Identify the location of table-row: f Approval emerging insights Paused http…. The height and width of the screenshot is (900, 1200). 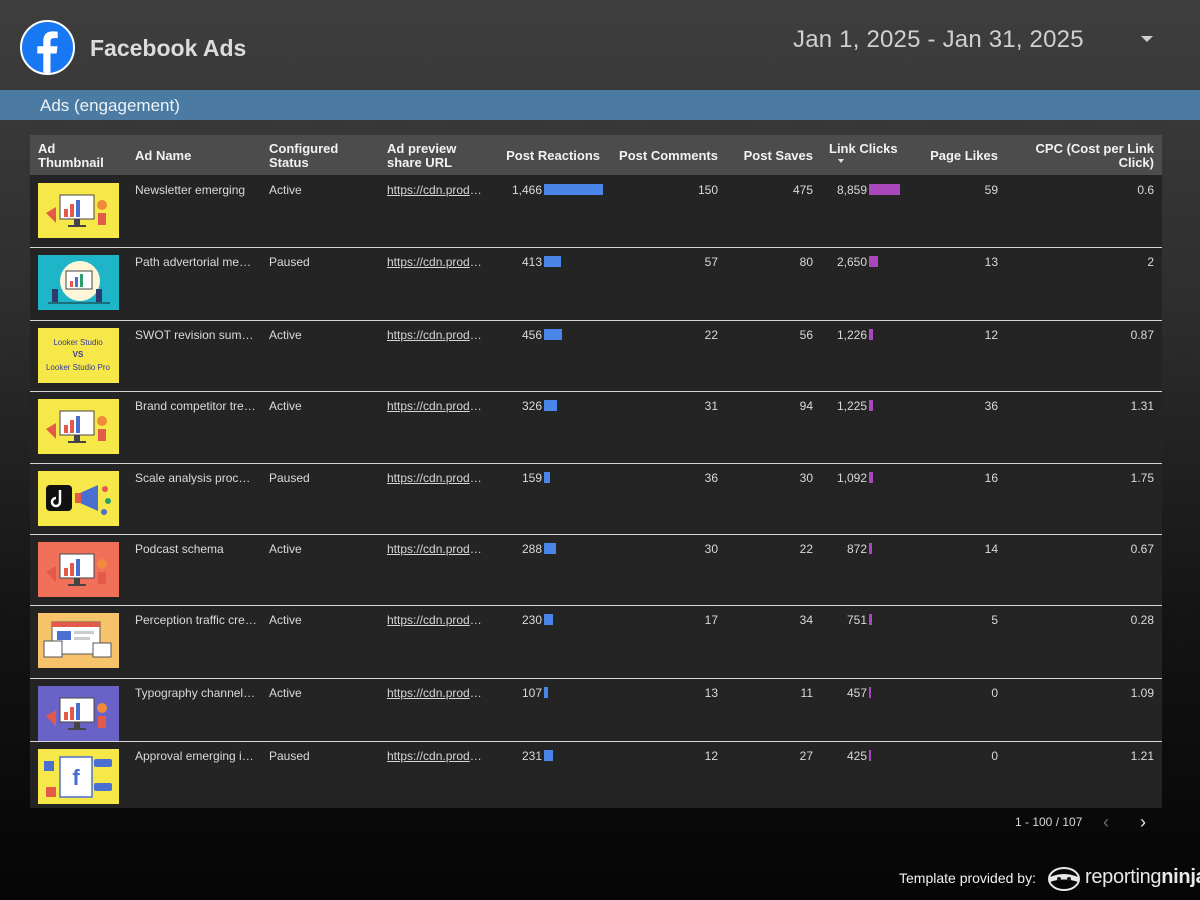
(596, 774).